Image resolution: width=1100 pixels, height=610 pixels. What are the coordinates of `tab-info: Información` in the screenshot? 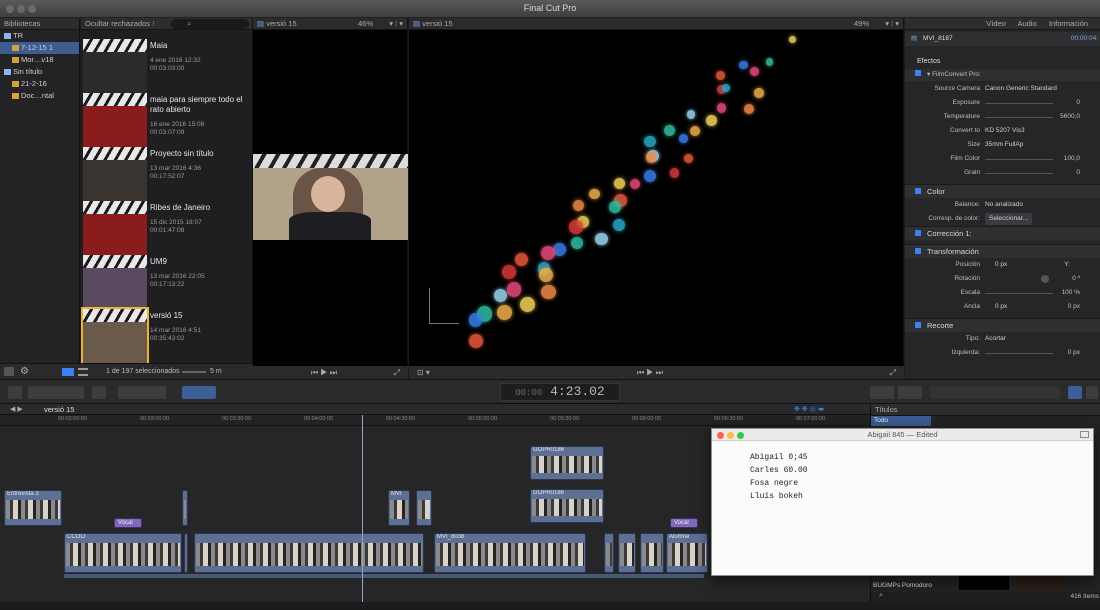 It's located at (1068, 23).